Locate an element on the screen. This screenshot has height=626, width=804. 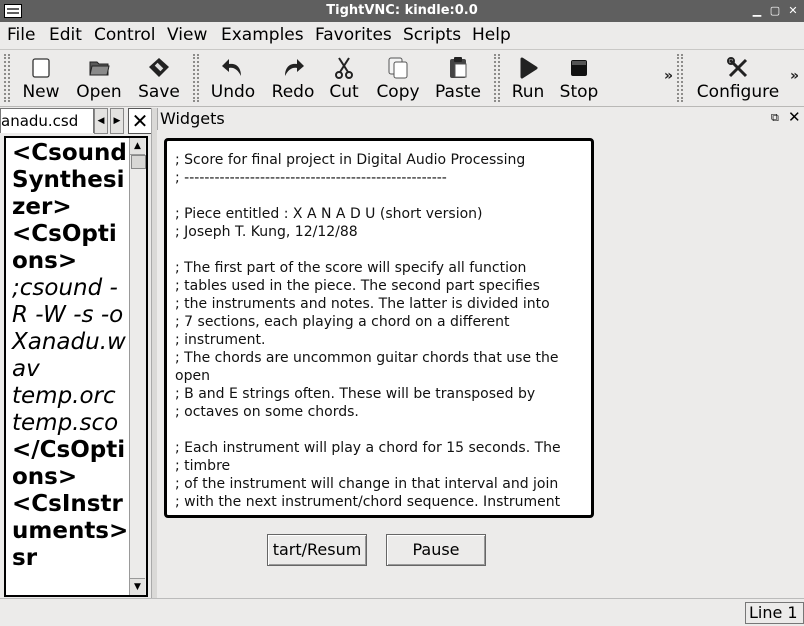
configure-button: Configure is located at coordinates (738, 78).